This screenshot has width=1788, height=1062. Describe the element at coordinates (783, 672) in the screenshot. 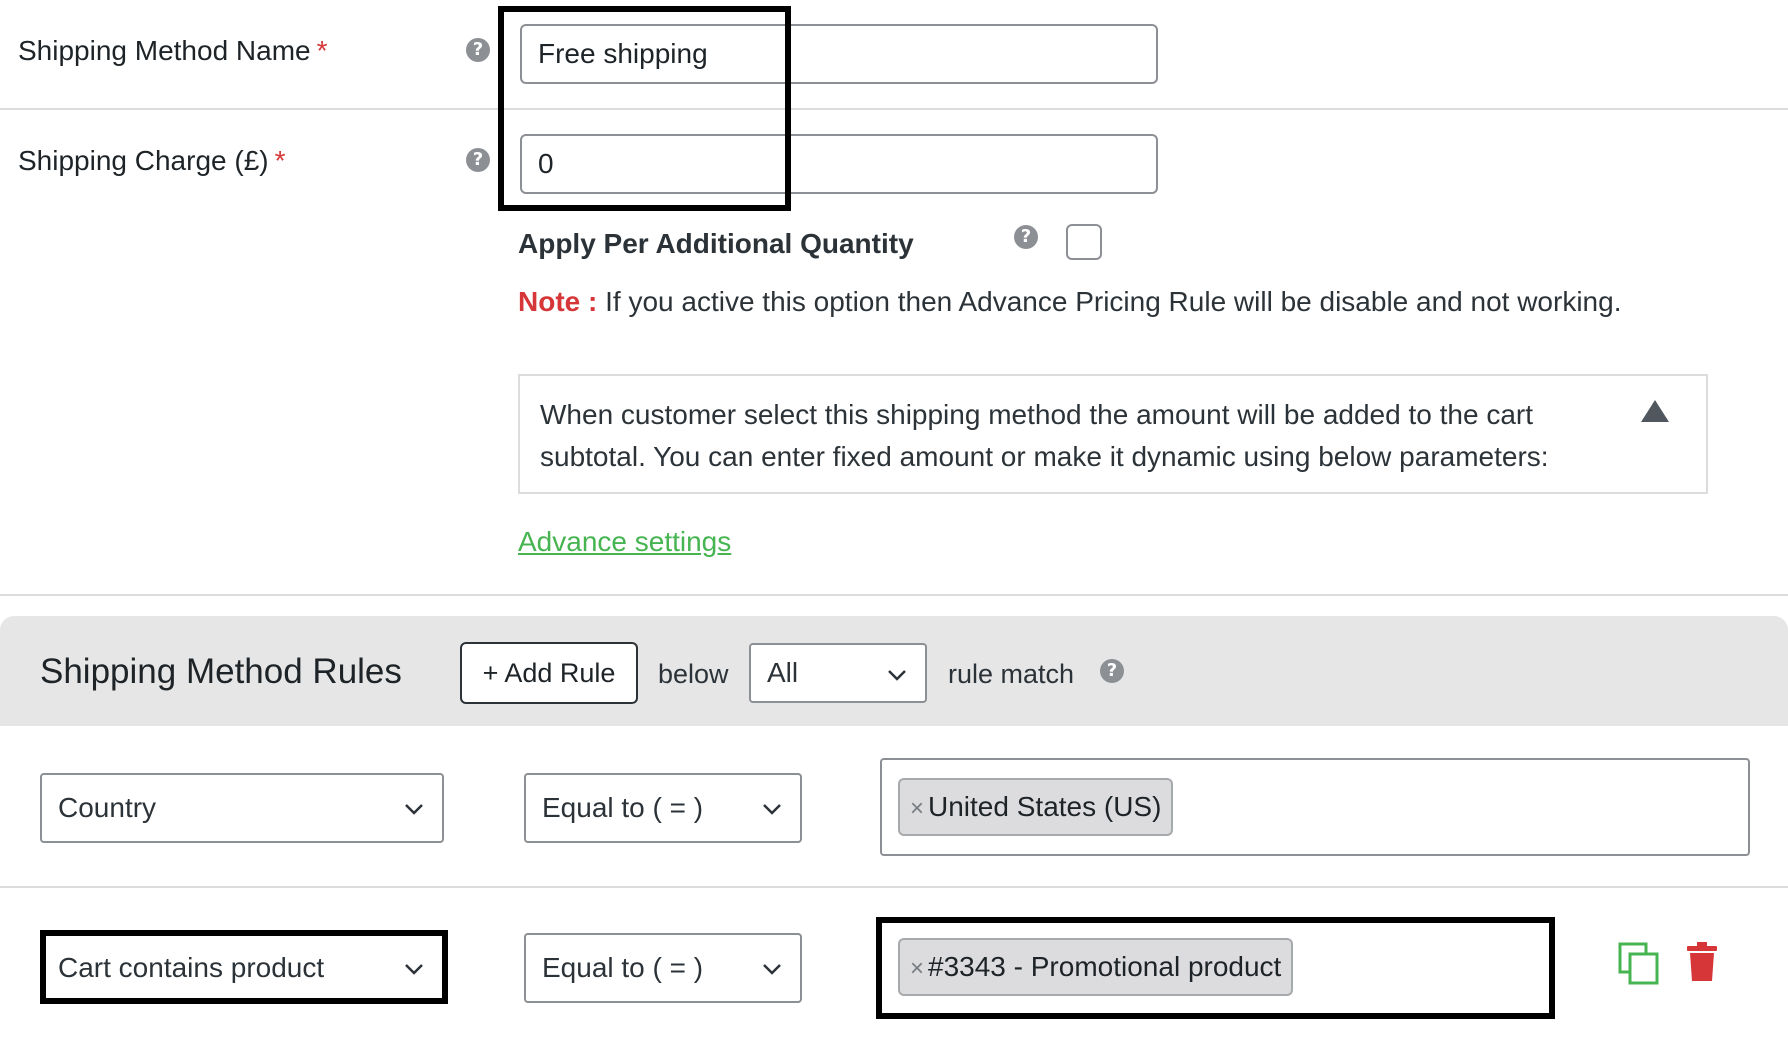

I see `match-select-value: All` at that location.